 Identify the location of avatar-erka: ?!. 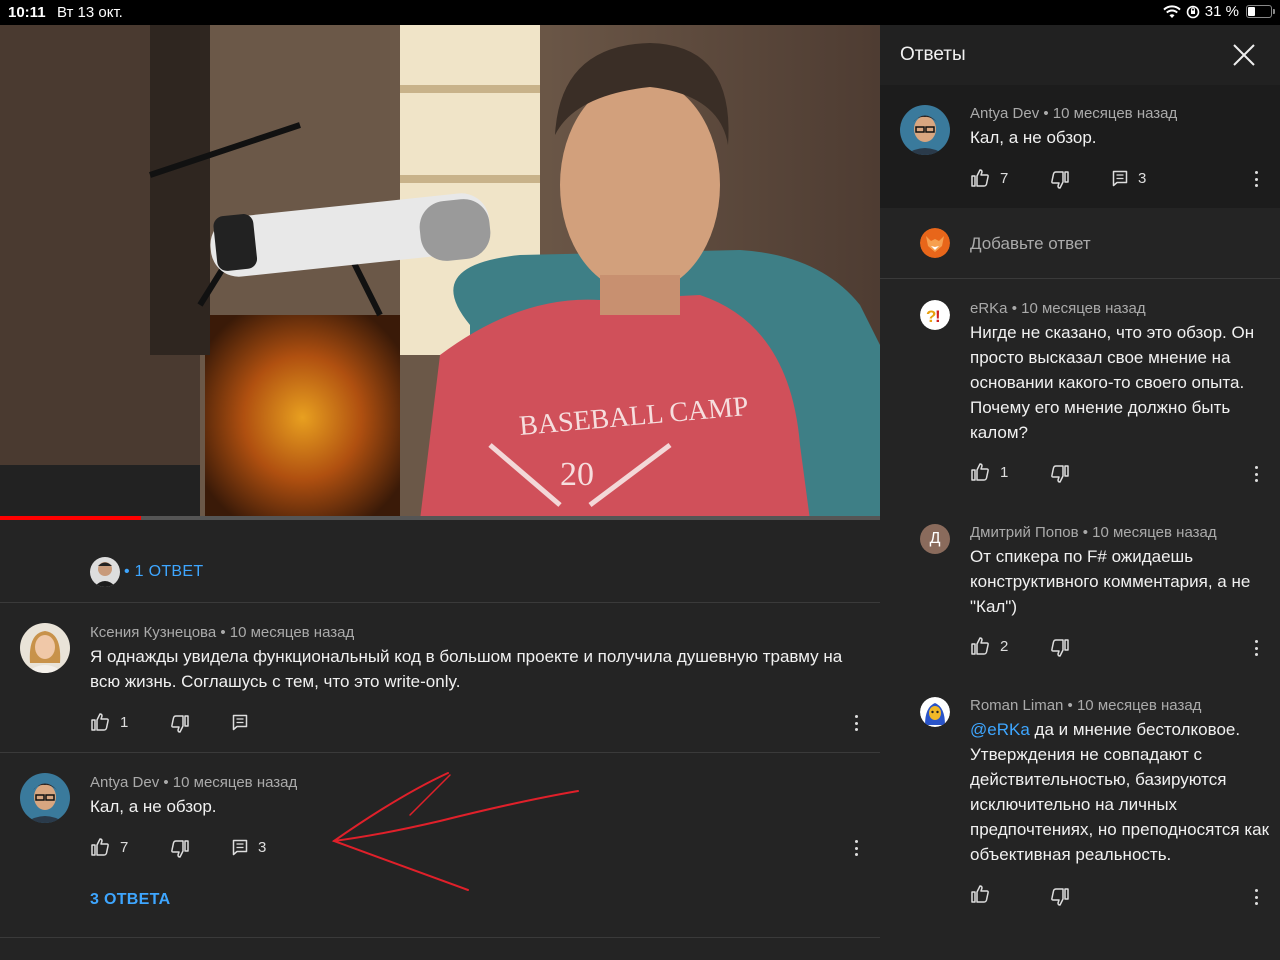
(935, 315).